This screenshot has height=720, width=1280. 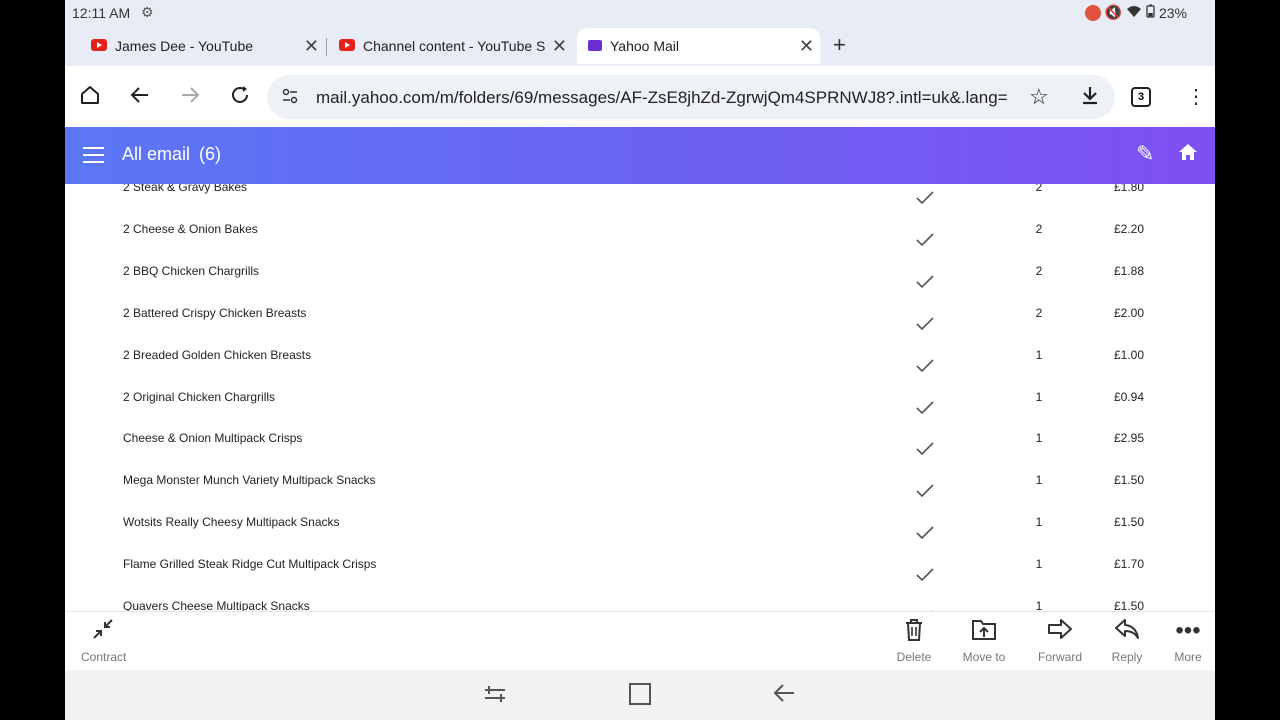 What do you see at coordinates (1188, 154) in the screenshot?
I see `mail-home-icon` at bounding box center [1188, 154].